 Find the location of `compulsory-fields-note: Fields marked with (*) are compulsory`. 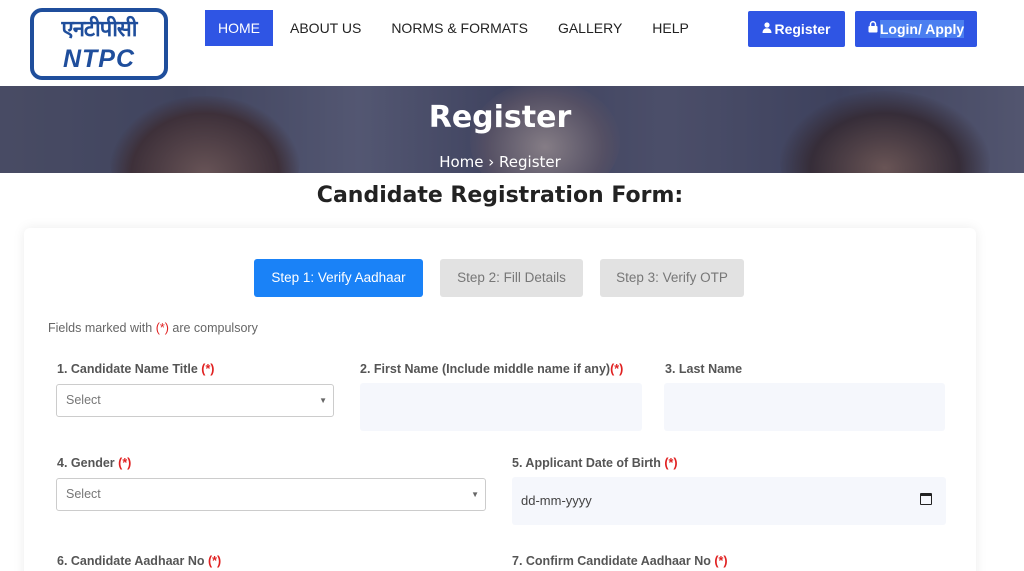

compulsory-fields-note: Fields marked with (*) are compulsory is located at coordinates (153, 328).